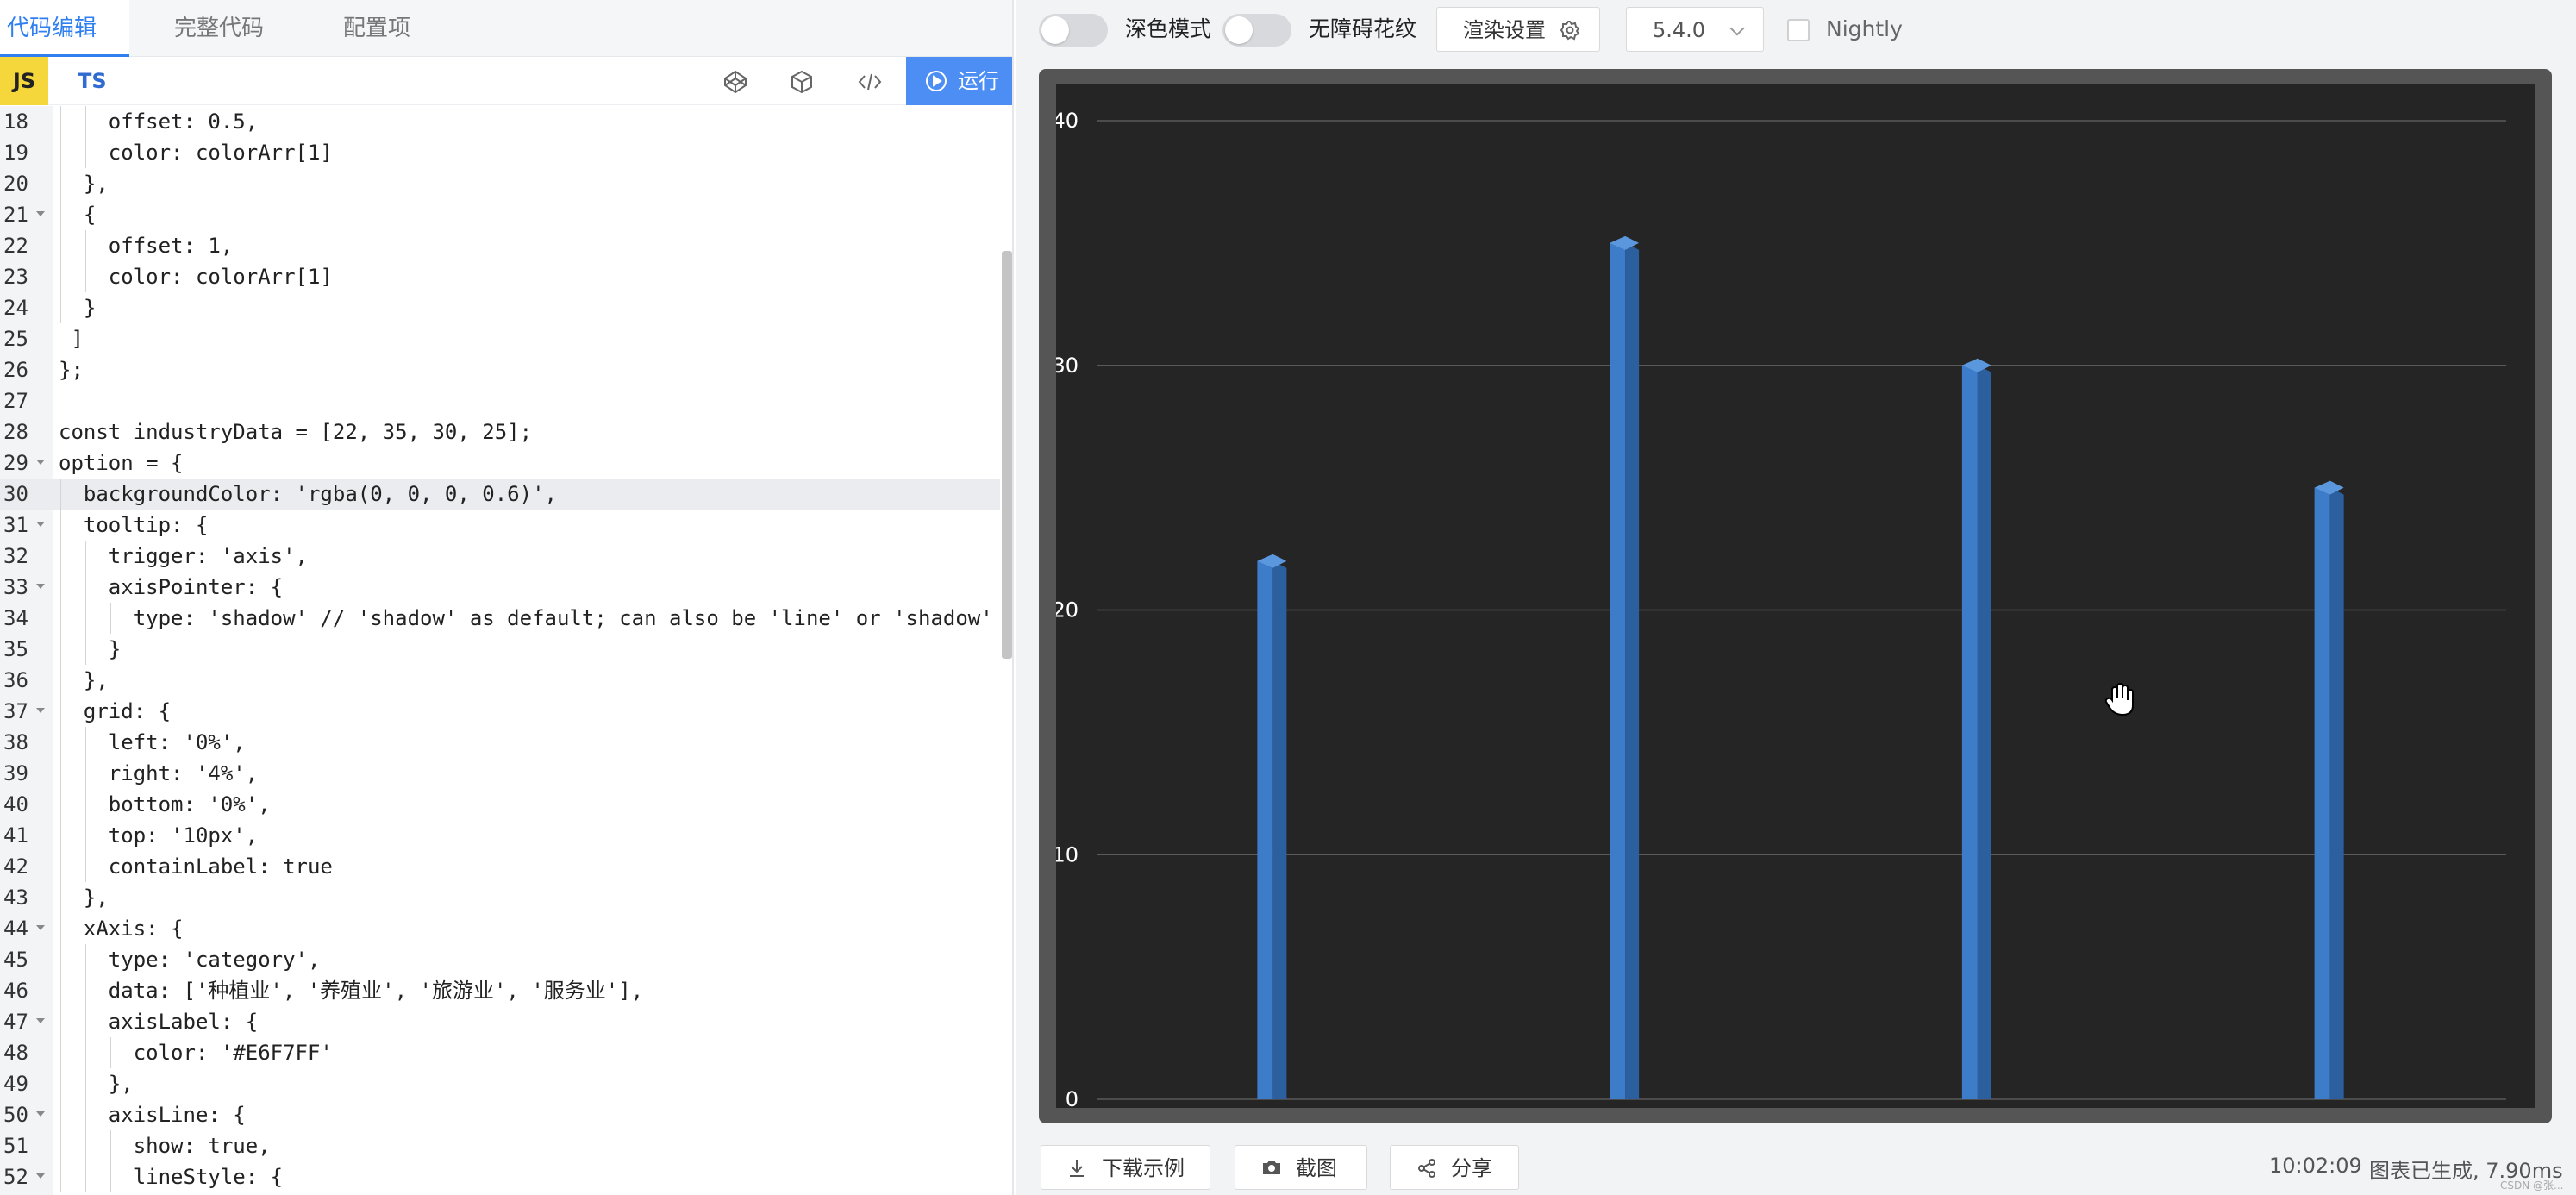  I want to click on share-label: 分享, so click(1471, 1168).